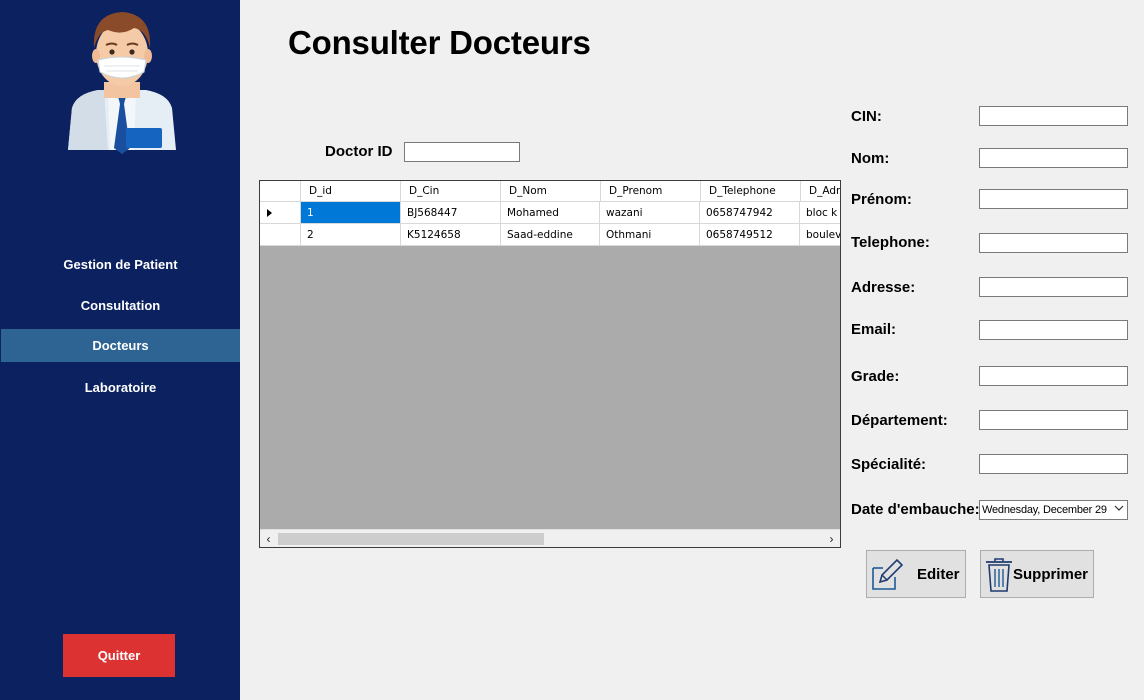 Image resolution: width=1144 pixels, height=700 pixels. What do you see at coordinates (1053, 376) in the screenshot?
I see `grade-field` at bounding box center [1053, 376].